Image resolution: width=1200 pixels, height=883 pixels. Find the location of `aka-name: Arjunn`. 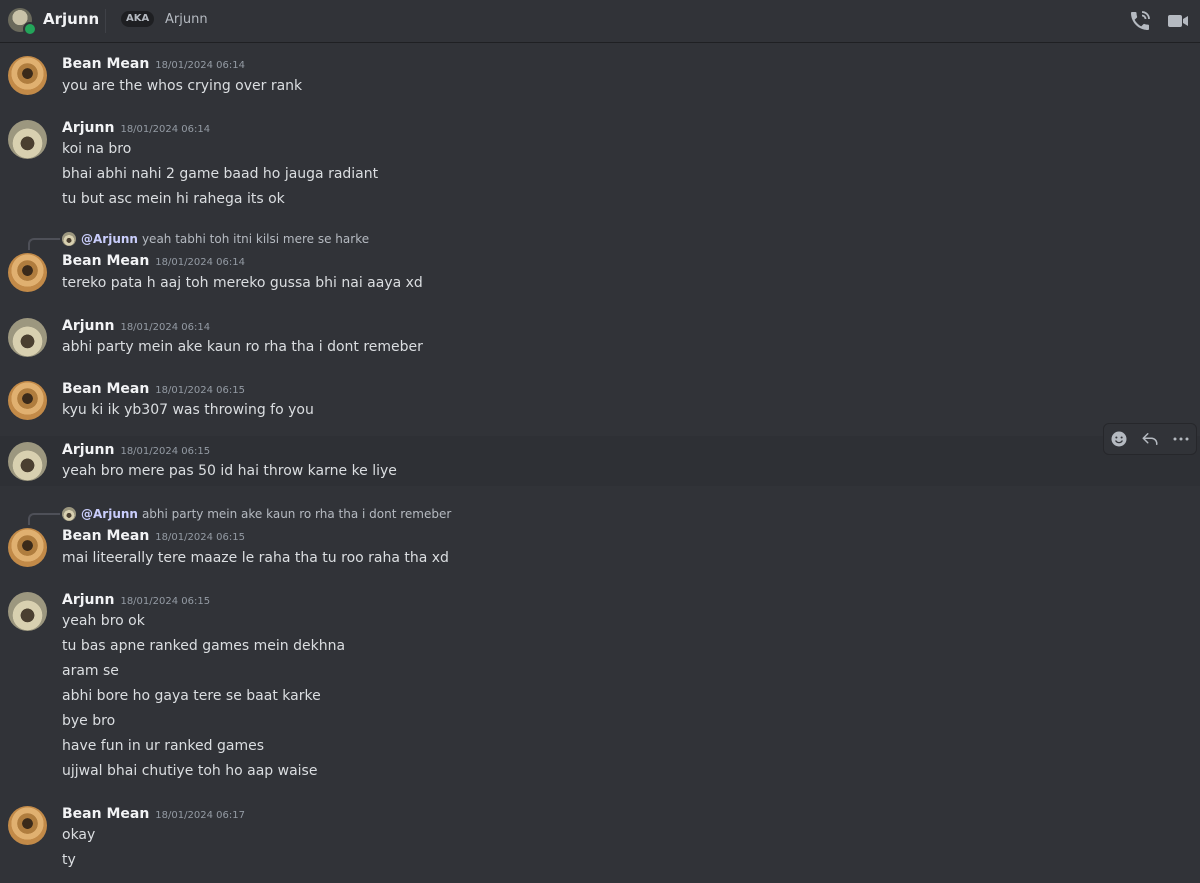

aka-name: Arjunn is located at coordinates (186, 19).